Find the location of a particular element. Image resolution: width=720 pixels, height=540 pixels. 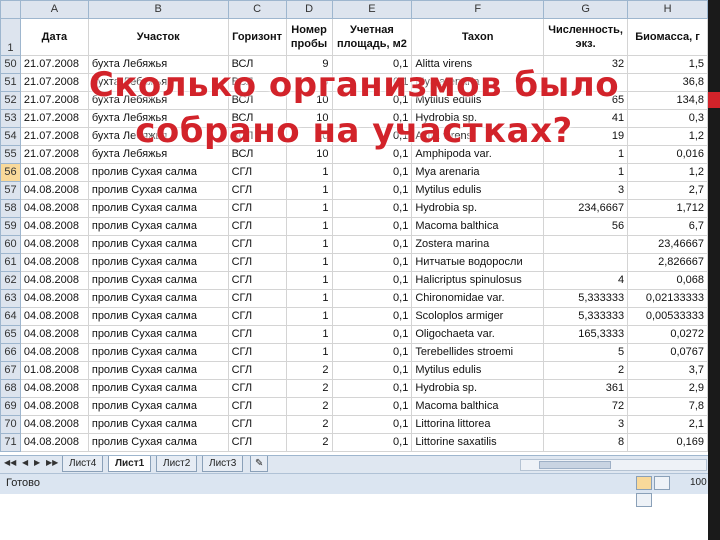

cell-taxon: Halicriptus spinulosus is located at coordinates (478, 280).